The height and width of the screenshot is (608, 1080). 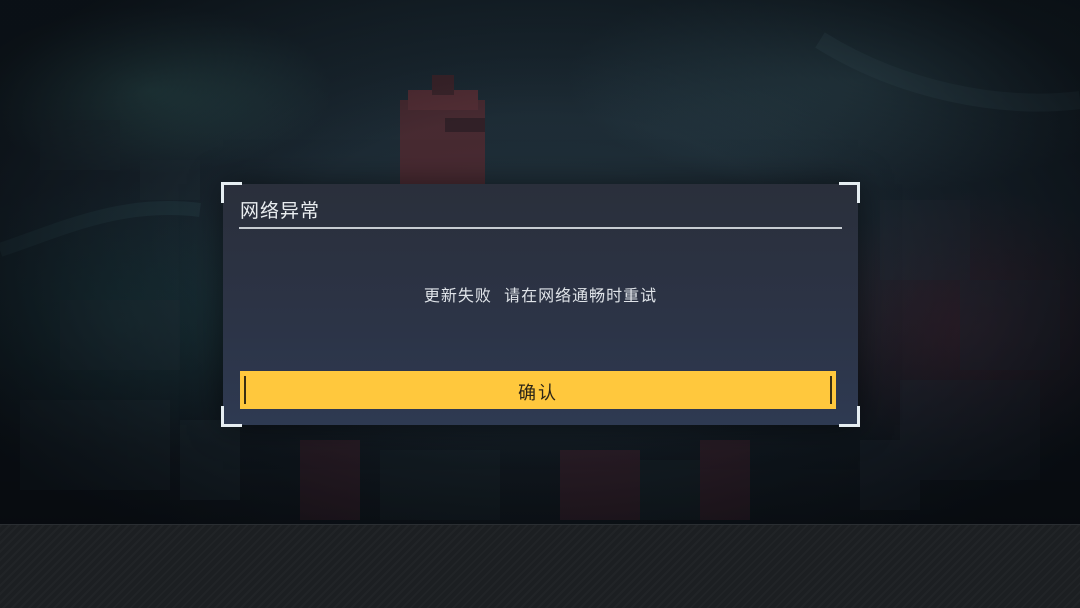 I want to click on confirm-button: 确认, so click(x=538, y=390).